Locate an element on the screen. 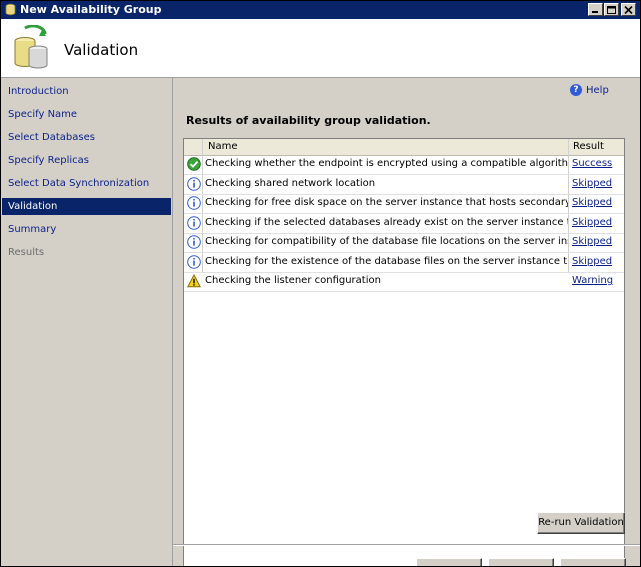  grid-header: Name Result is located at coordinates (404, 147).